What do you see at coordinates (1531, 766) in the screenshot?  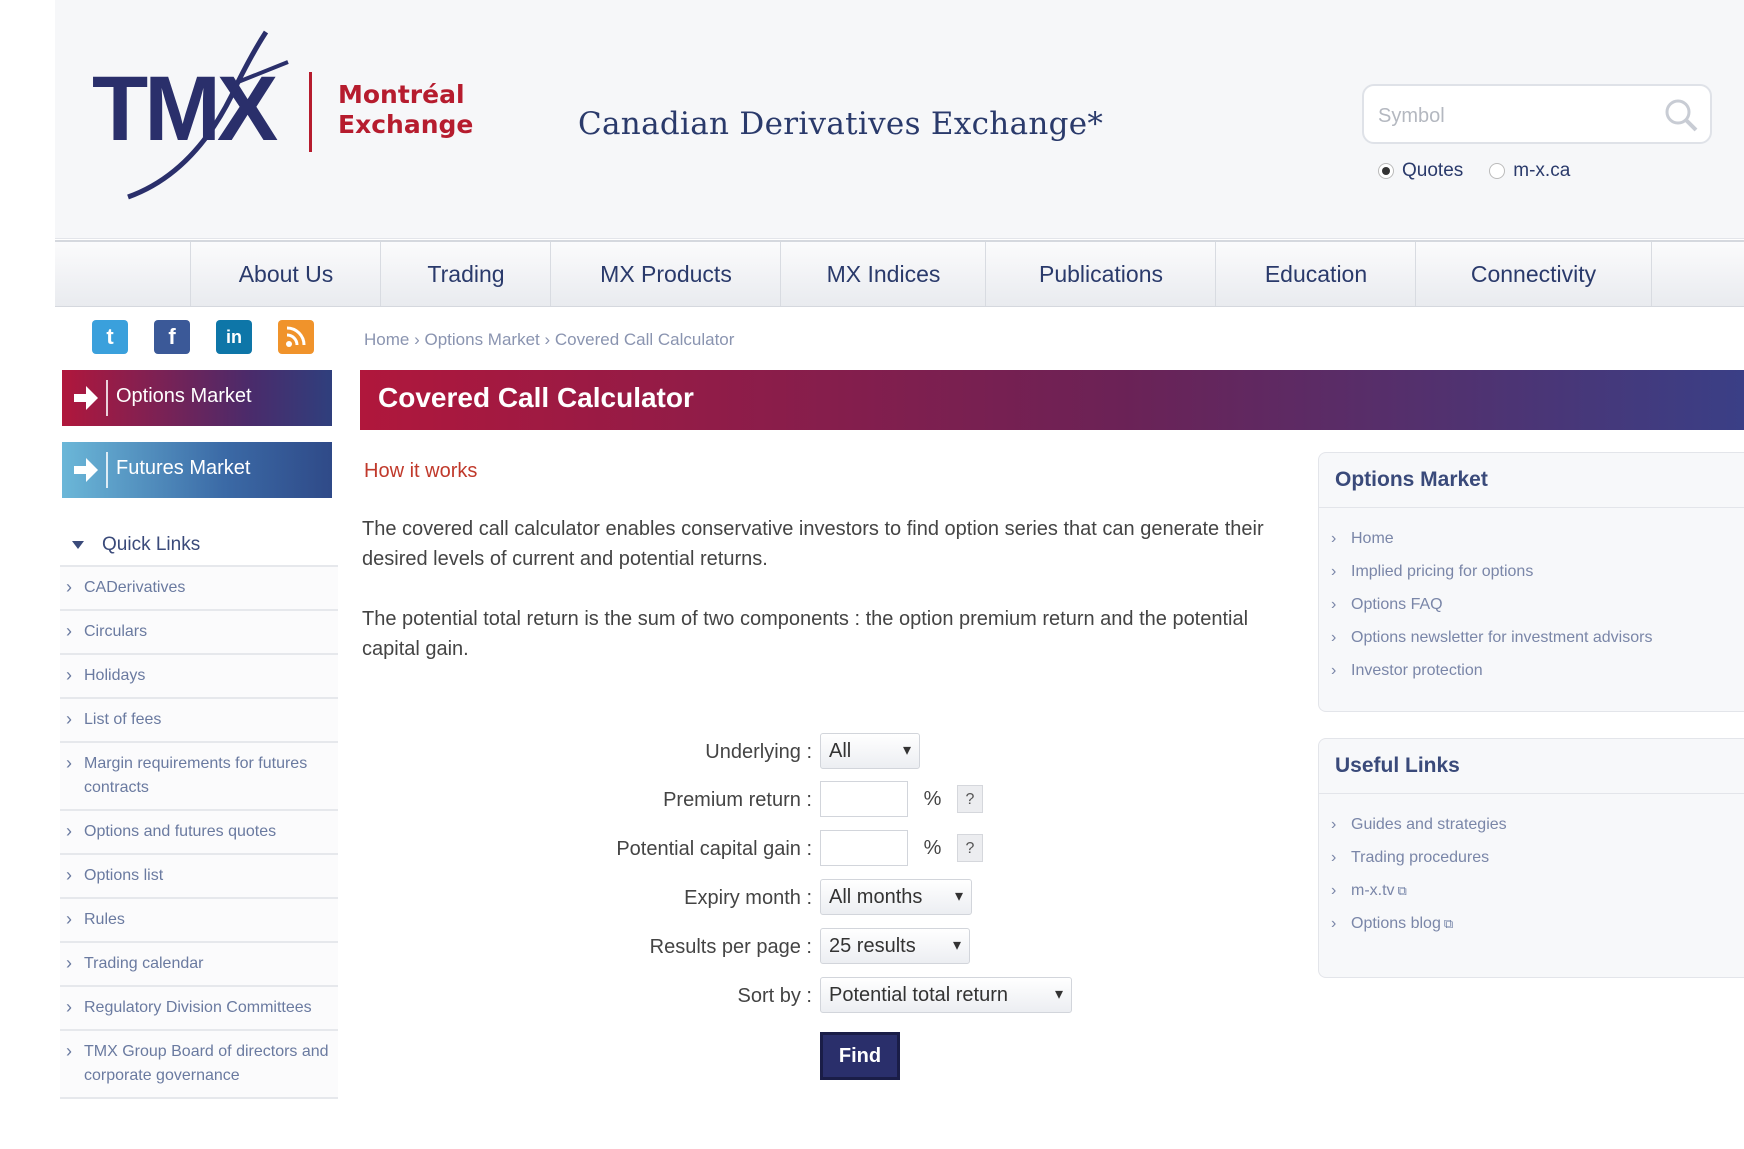 I see `useful-links-title: Useful Links` at bounding box center [1531, 766].